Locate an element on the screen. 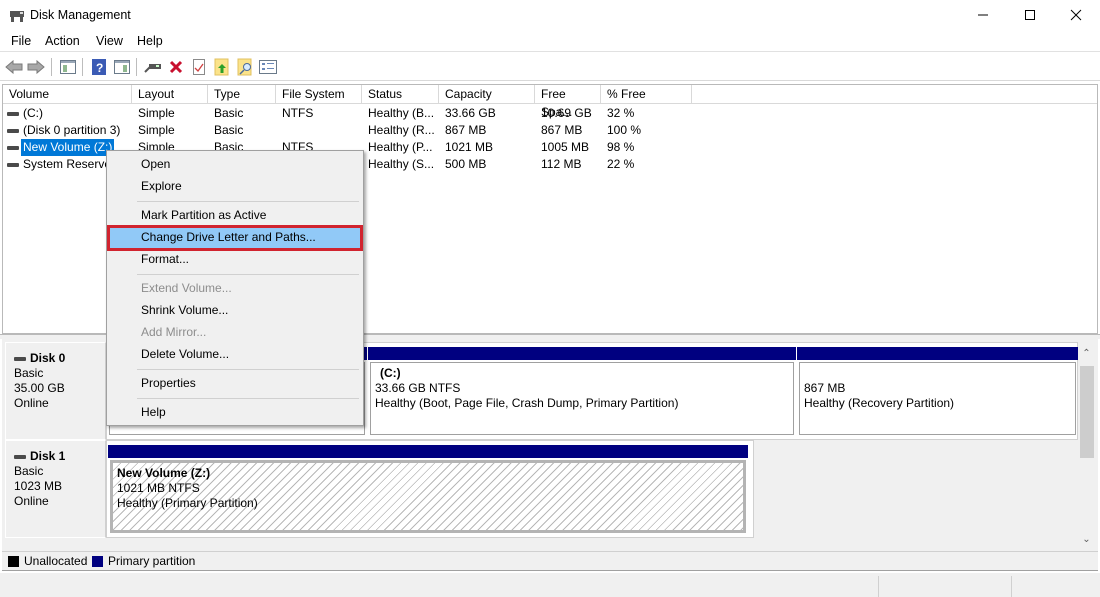 The height and width of the screenshot is (597, 1100). disk-management-app-icon is located at coordinates (17, 16).